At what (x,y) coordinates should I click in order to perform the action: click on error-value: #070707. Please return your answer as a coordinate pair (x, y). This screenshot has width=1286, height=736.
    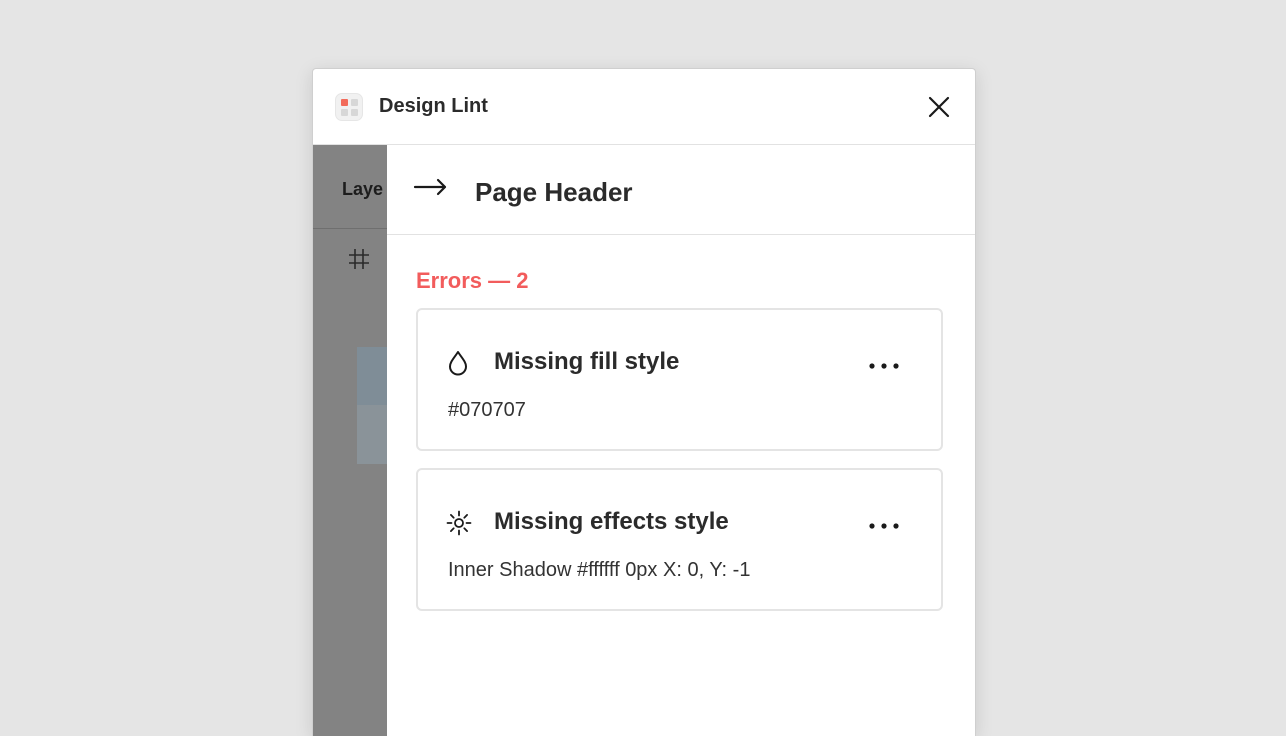
    Looking at the image, I should click on (487, 410).